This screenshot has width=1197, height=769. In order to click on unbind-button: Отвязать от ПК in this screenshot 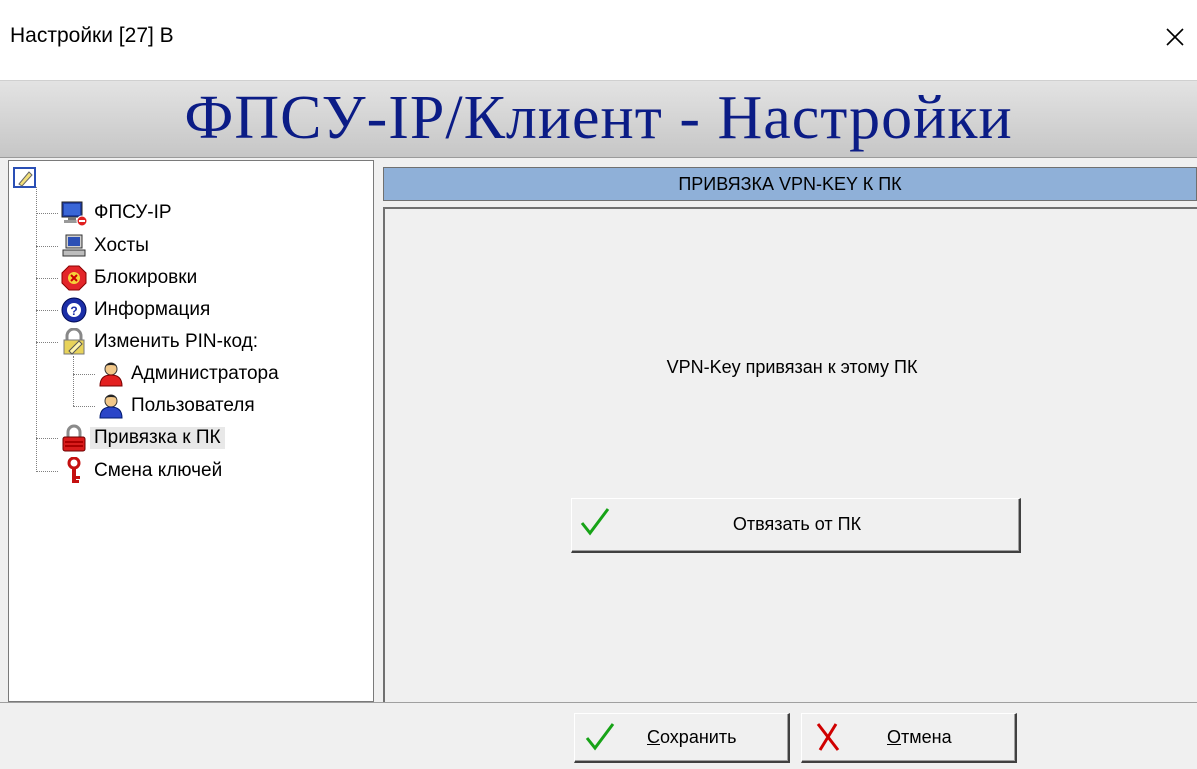, I will do `click(796, 525)`.